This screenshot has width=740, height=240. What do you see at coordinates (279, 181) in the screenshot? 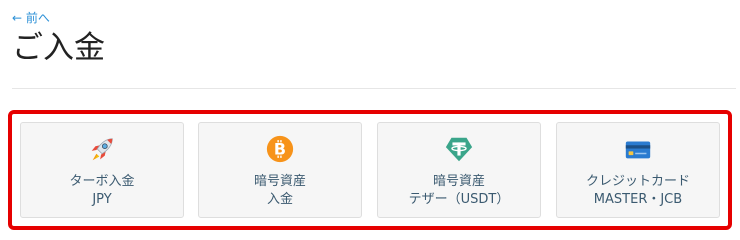
I see `crypto-deposit-label: 暗号資産` at bounding box center [279, 181].